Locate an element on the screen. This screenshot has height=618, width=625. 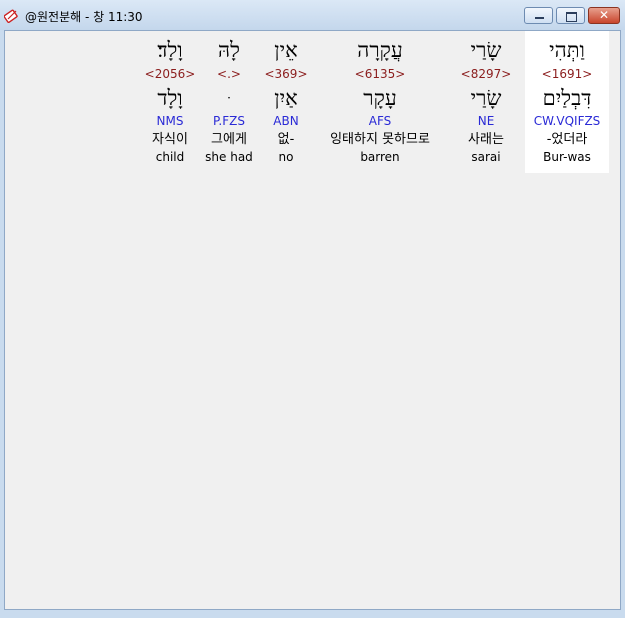
close-icon: ✕ is located at coordinates (604, 15).